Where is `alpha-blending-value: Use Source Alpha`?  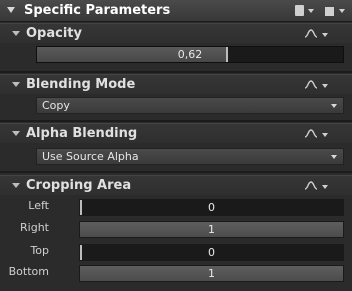 alpha-blending-value: Use Source Alpha is located at coordinates (90, 156).